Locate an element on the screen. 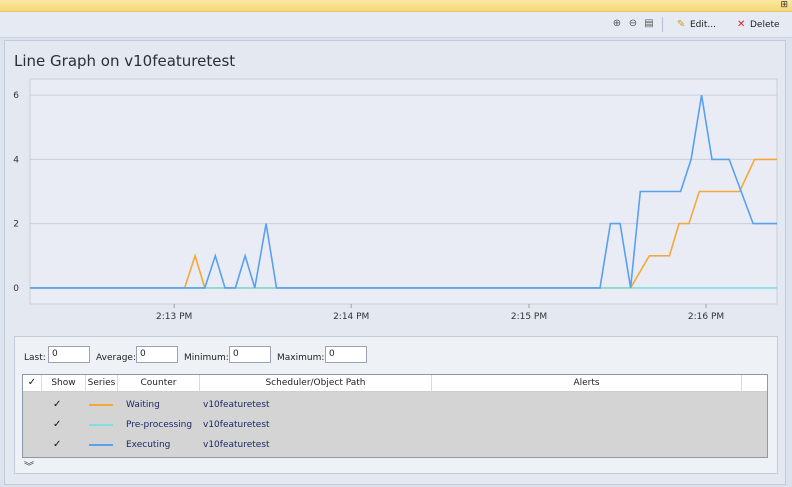 The image size is (792, 487). column-alerts: Alerts is located at coordinates (587, 383).